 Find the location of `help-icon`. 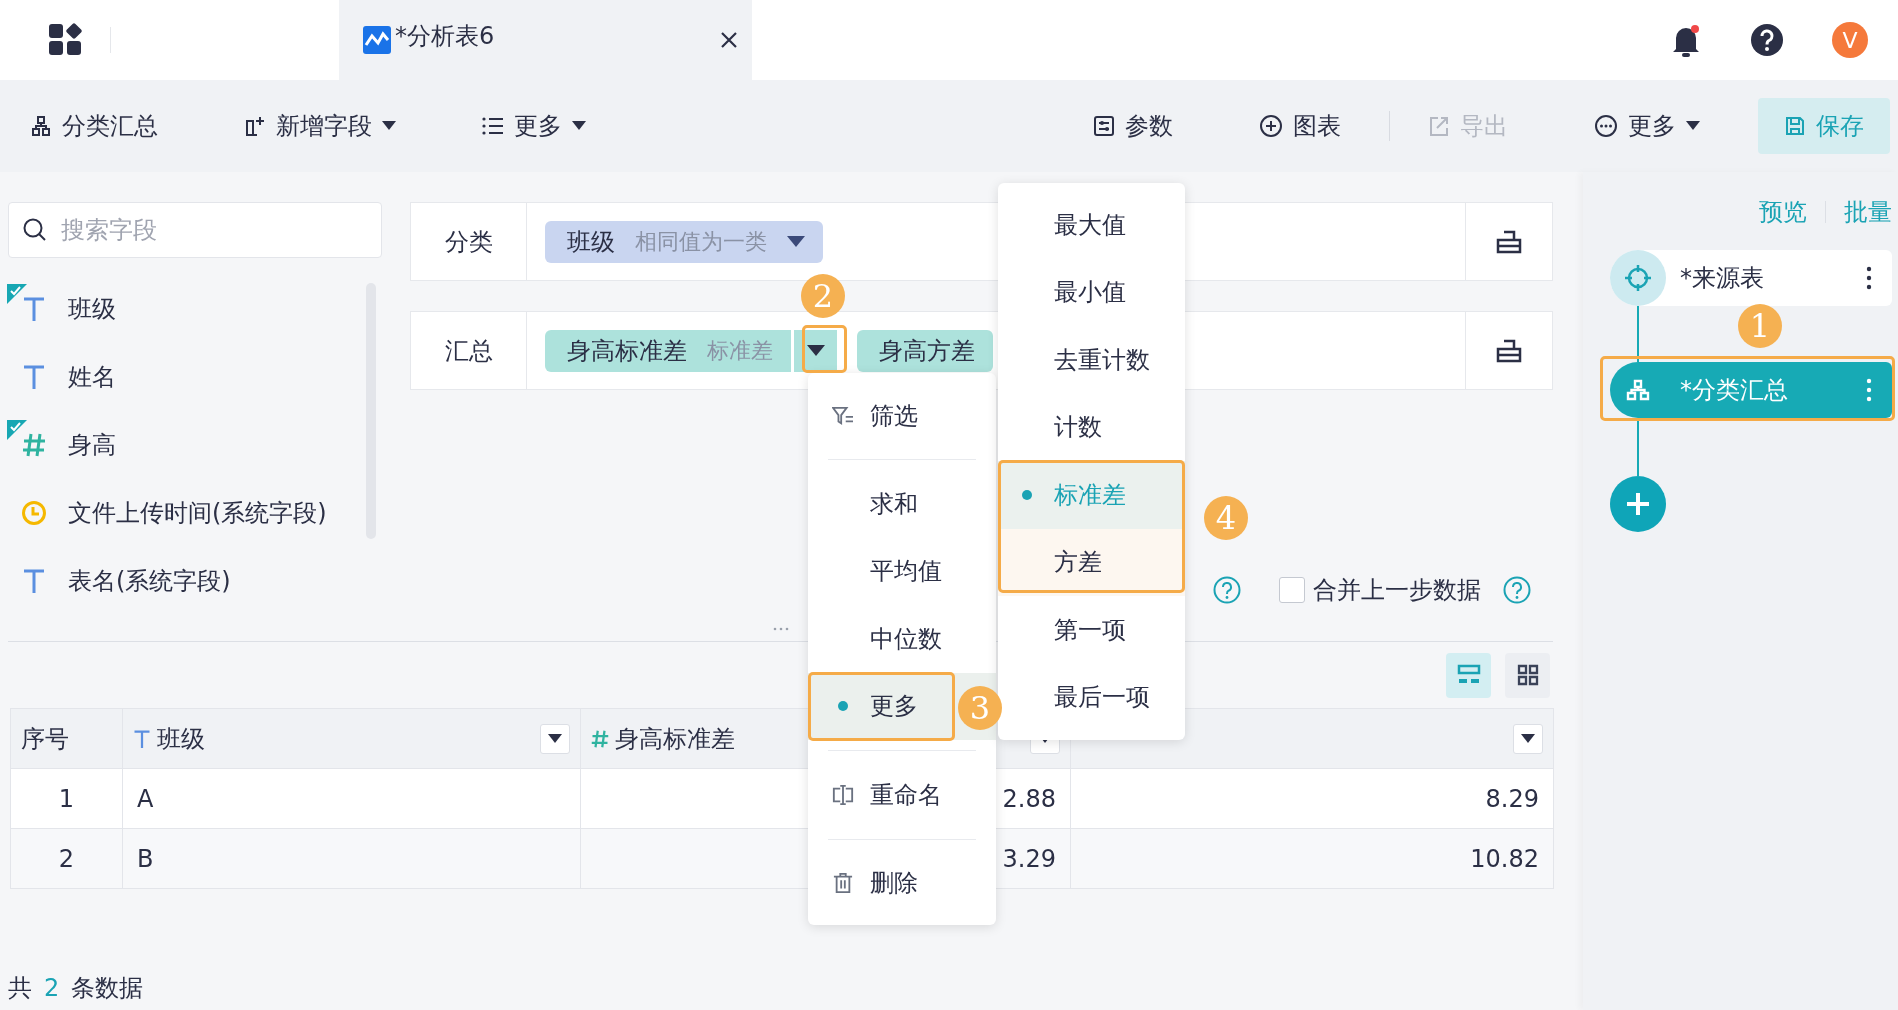

help-icon is located at coordinates (1767, 40).